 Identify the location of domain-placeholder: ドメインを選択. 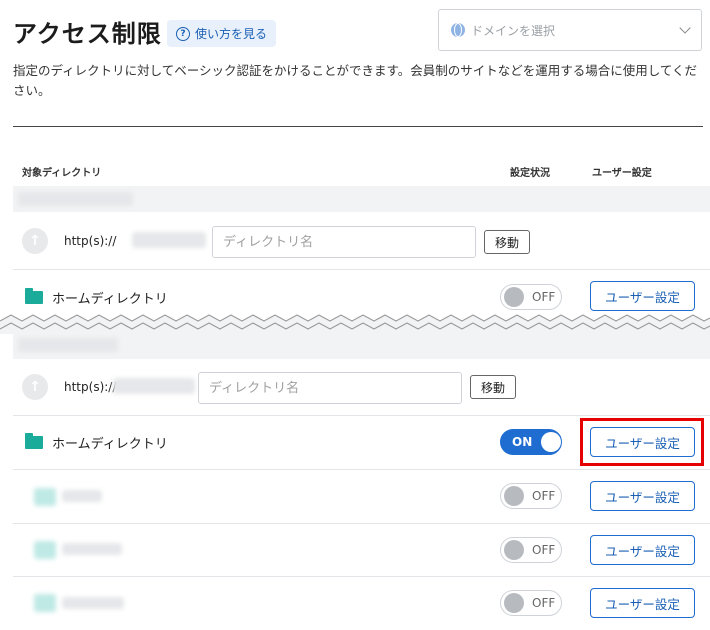
(513, 30).